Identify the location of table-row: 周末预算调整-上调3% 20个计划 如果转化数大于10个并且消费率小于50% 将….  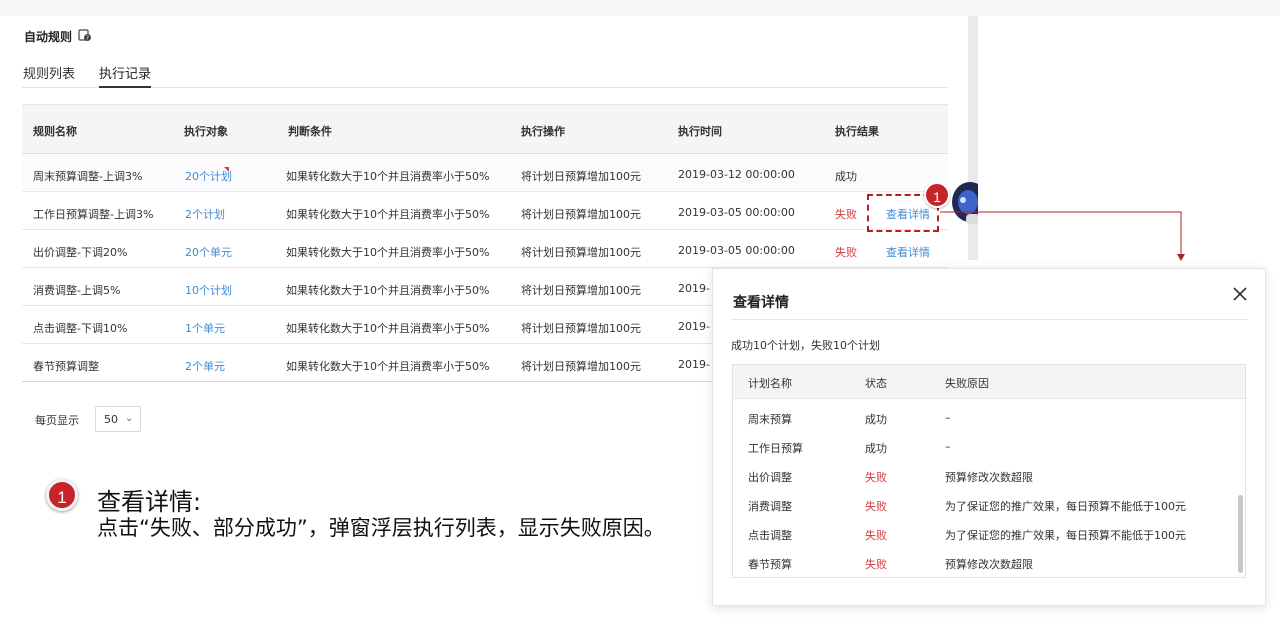
(485, 173).